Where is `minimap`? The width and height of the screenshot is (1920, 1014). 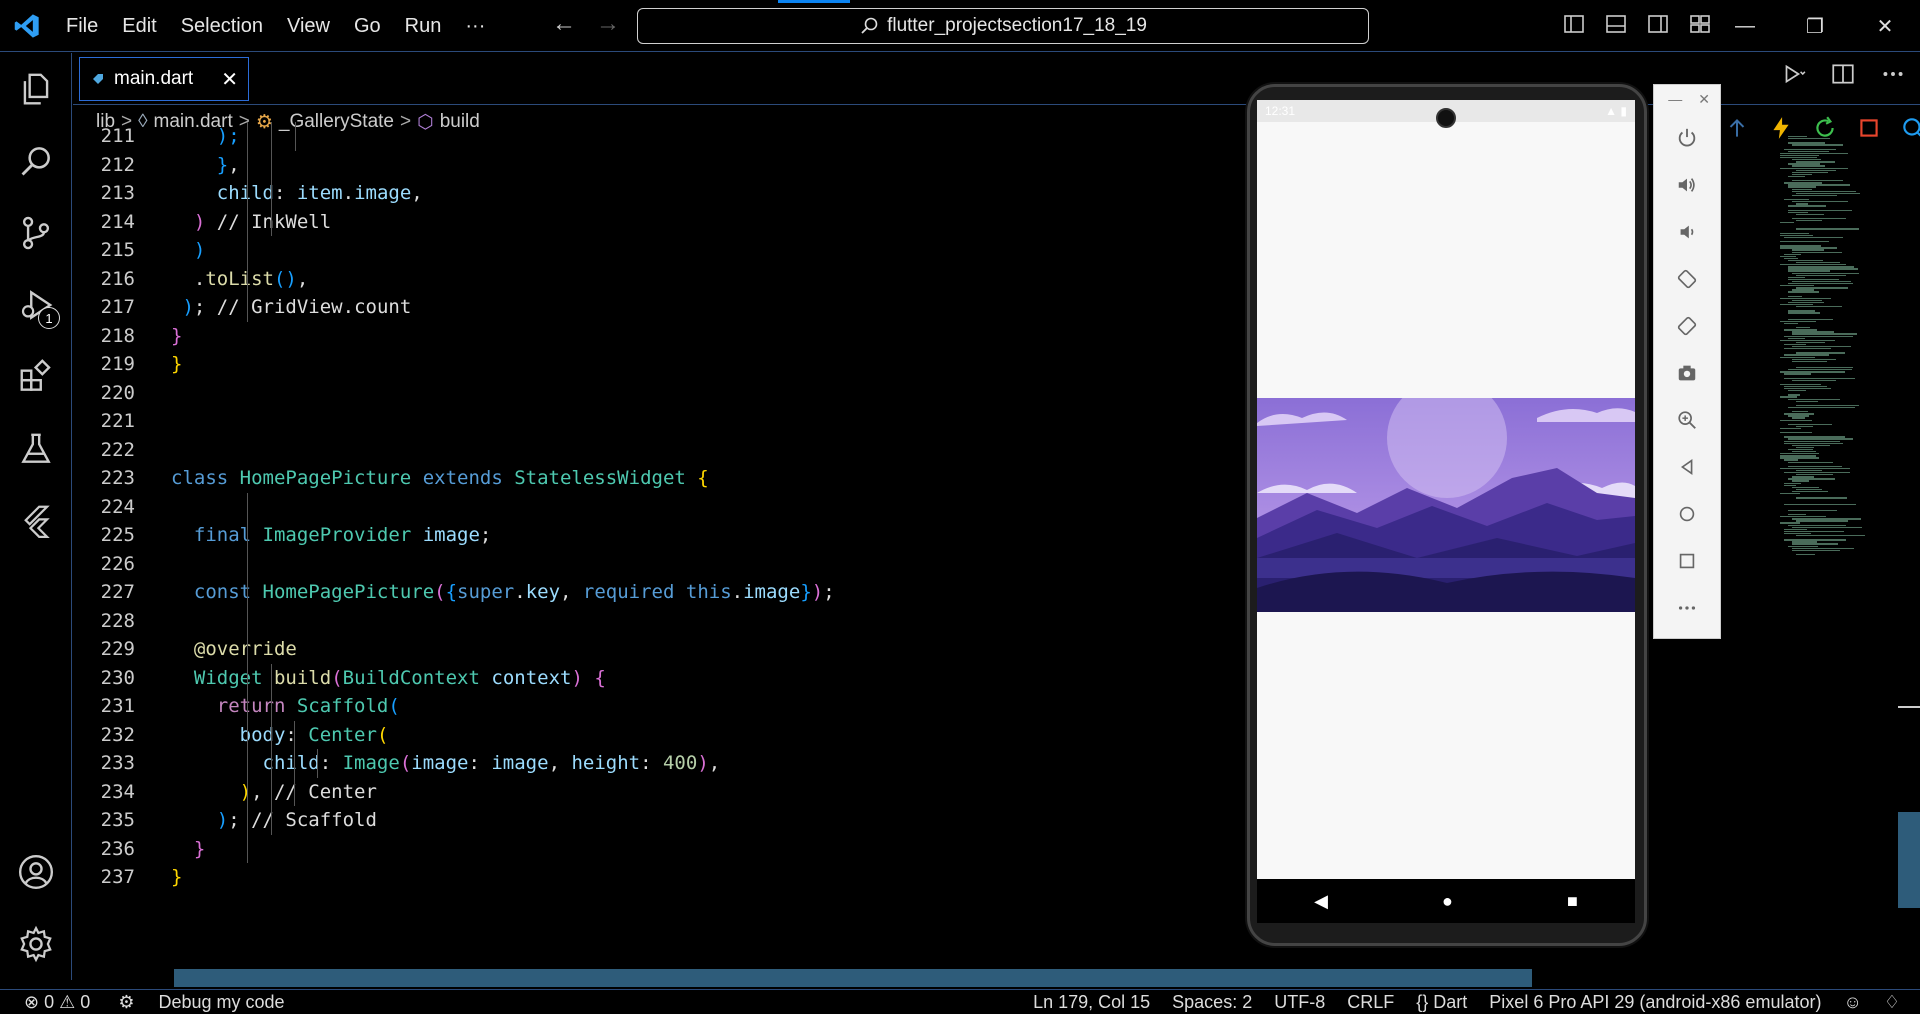 minimap is located at coordinates (1840, 552).